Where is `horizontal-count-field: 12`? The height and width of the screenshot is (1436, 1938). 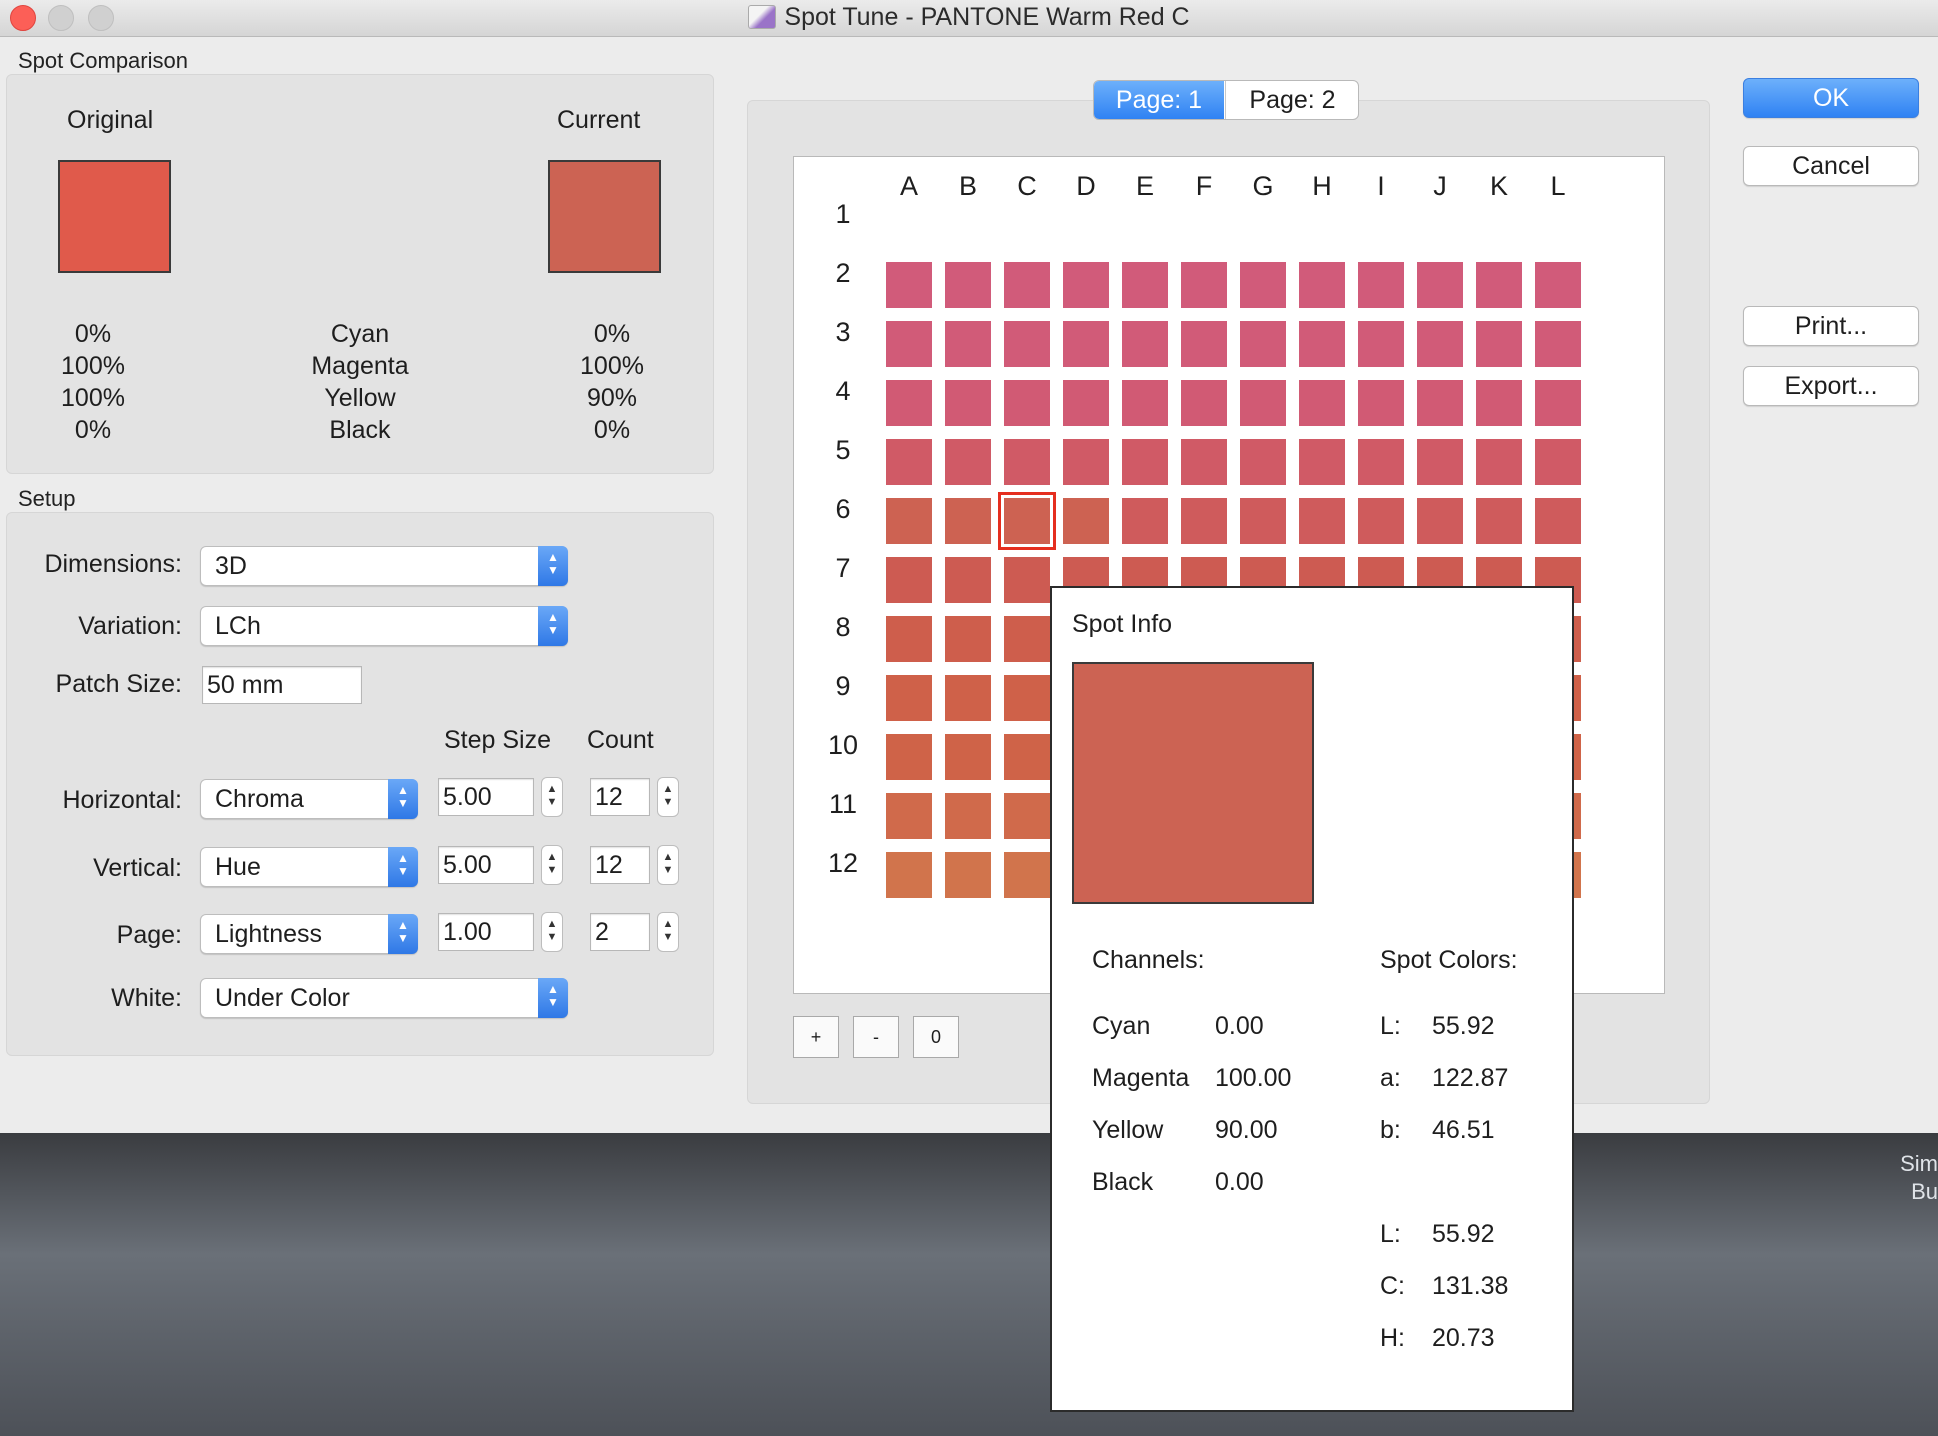
horizontal-count-field: 12 is located at coordinates (620, 797).